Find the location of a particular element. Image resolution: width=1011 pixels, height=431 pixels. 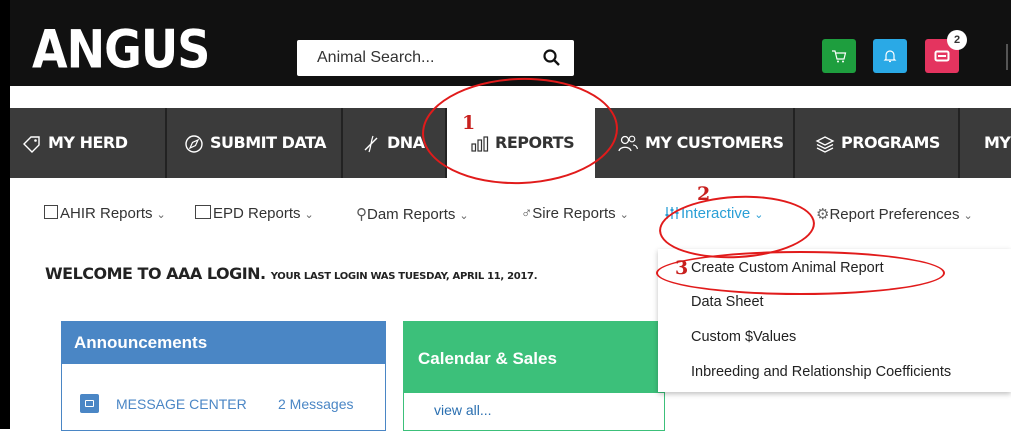

notifications-button is located at coordinates (890, 56).